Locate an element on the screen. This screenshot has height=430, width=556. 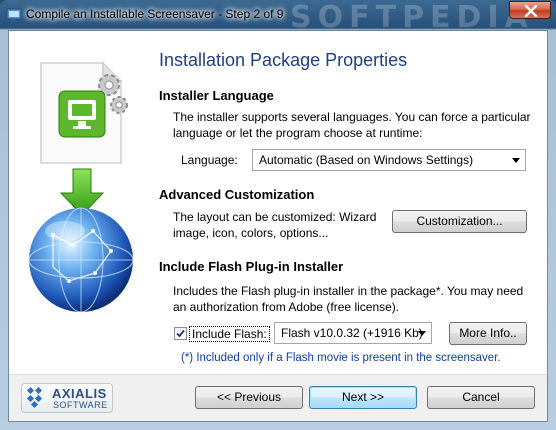
checkmark-icon is located at coordinates (180, 333).